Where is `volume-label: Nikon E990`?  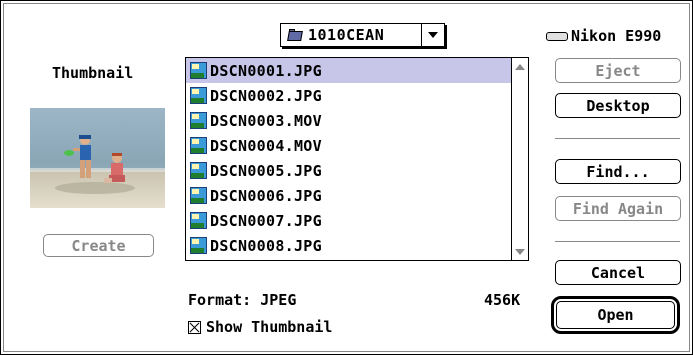 volume-label: Nikon E990 is located at coordinates (616, 36).